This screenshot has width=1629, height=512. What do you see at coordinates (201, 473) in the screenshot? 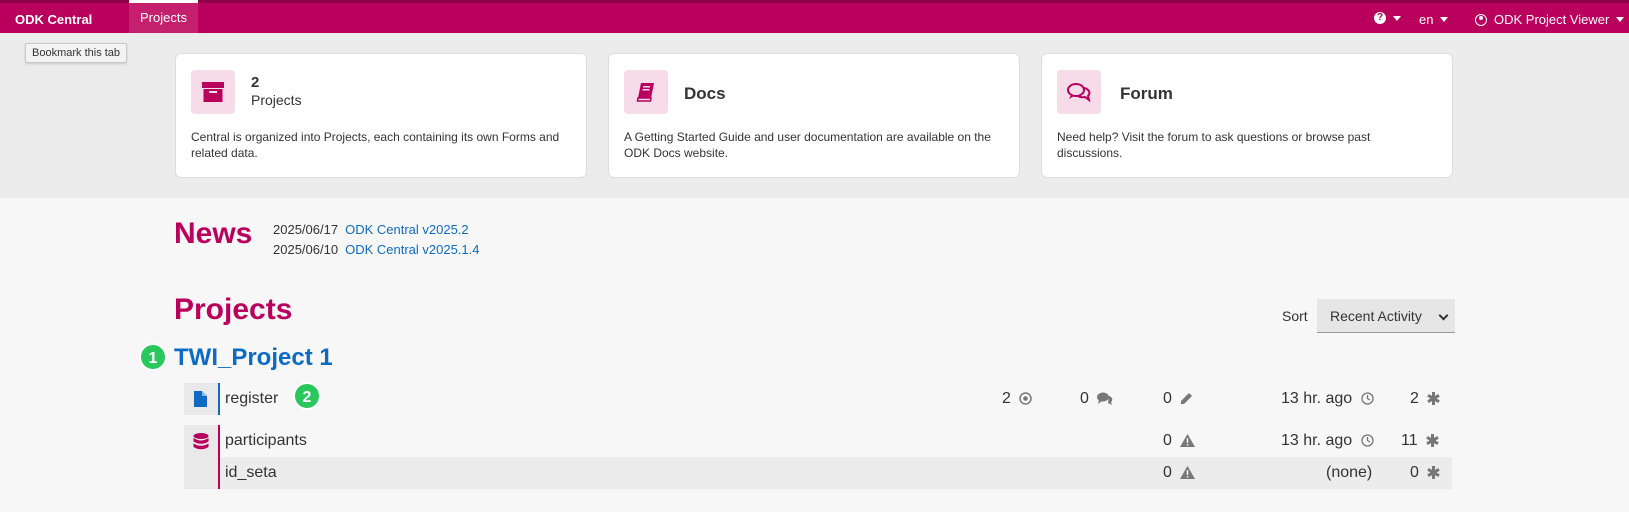
I see `row-icon-cell` at bounding box center [201, 473].